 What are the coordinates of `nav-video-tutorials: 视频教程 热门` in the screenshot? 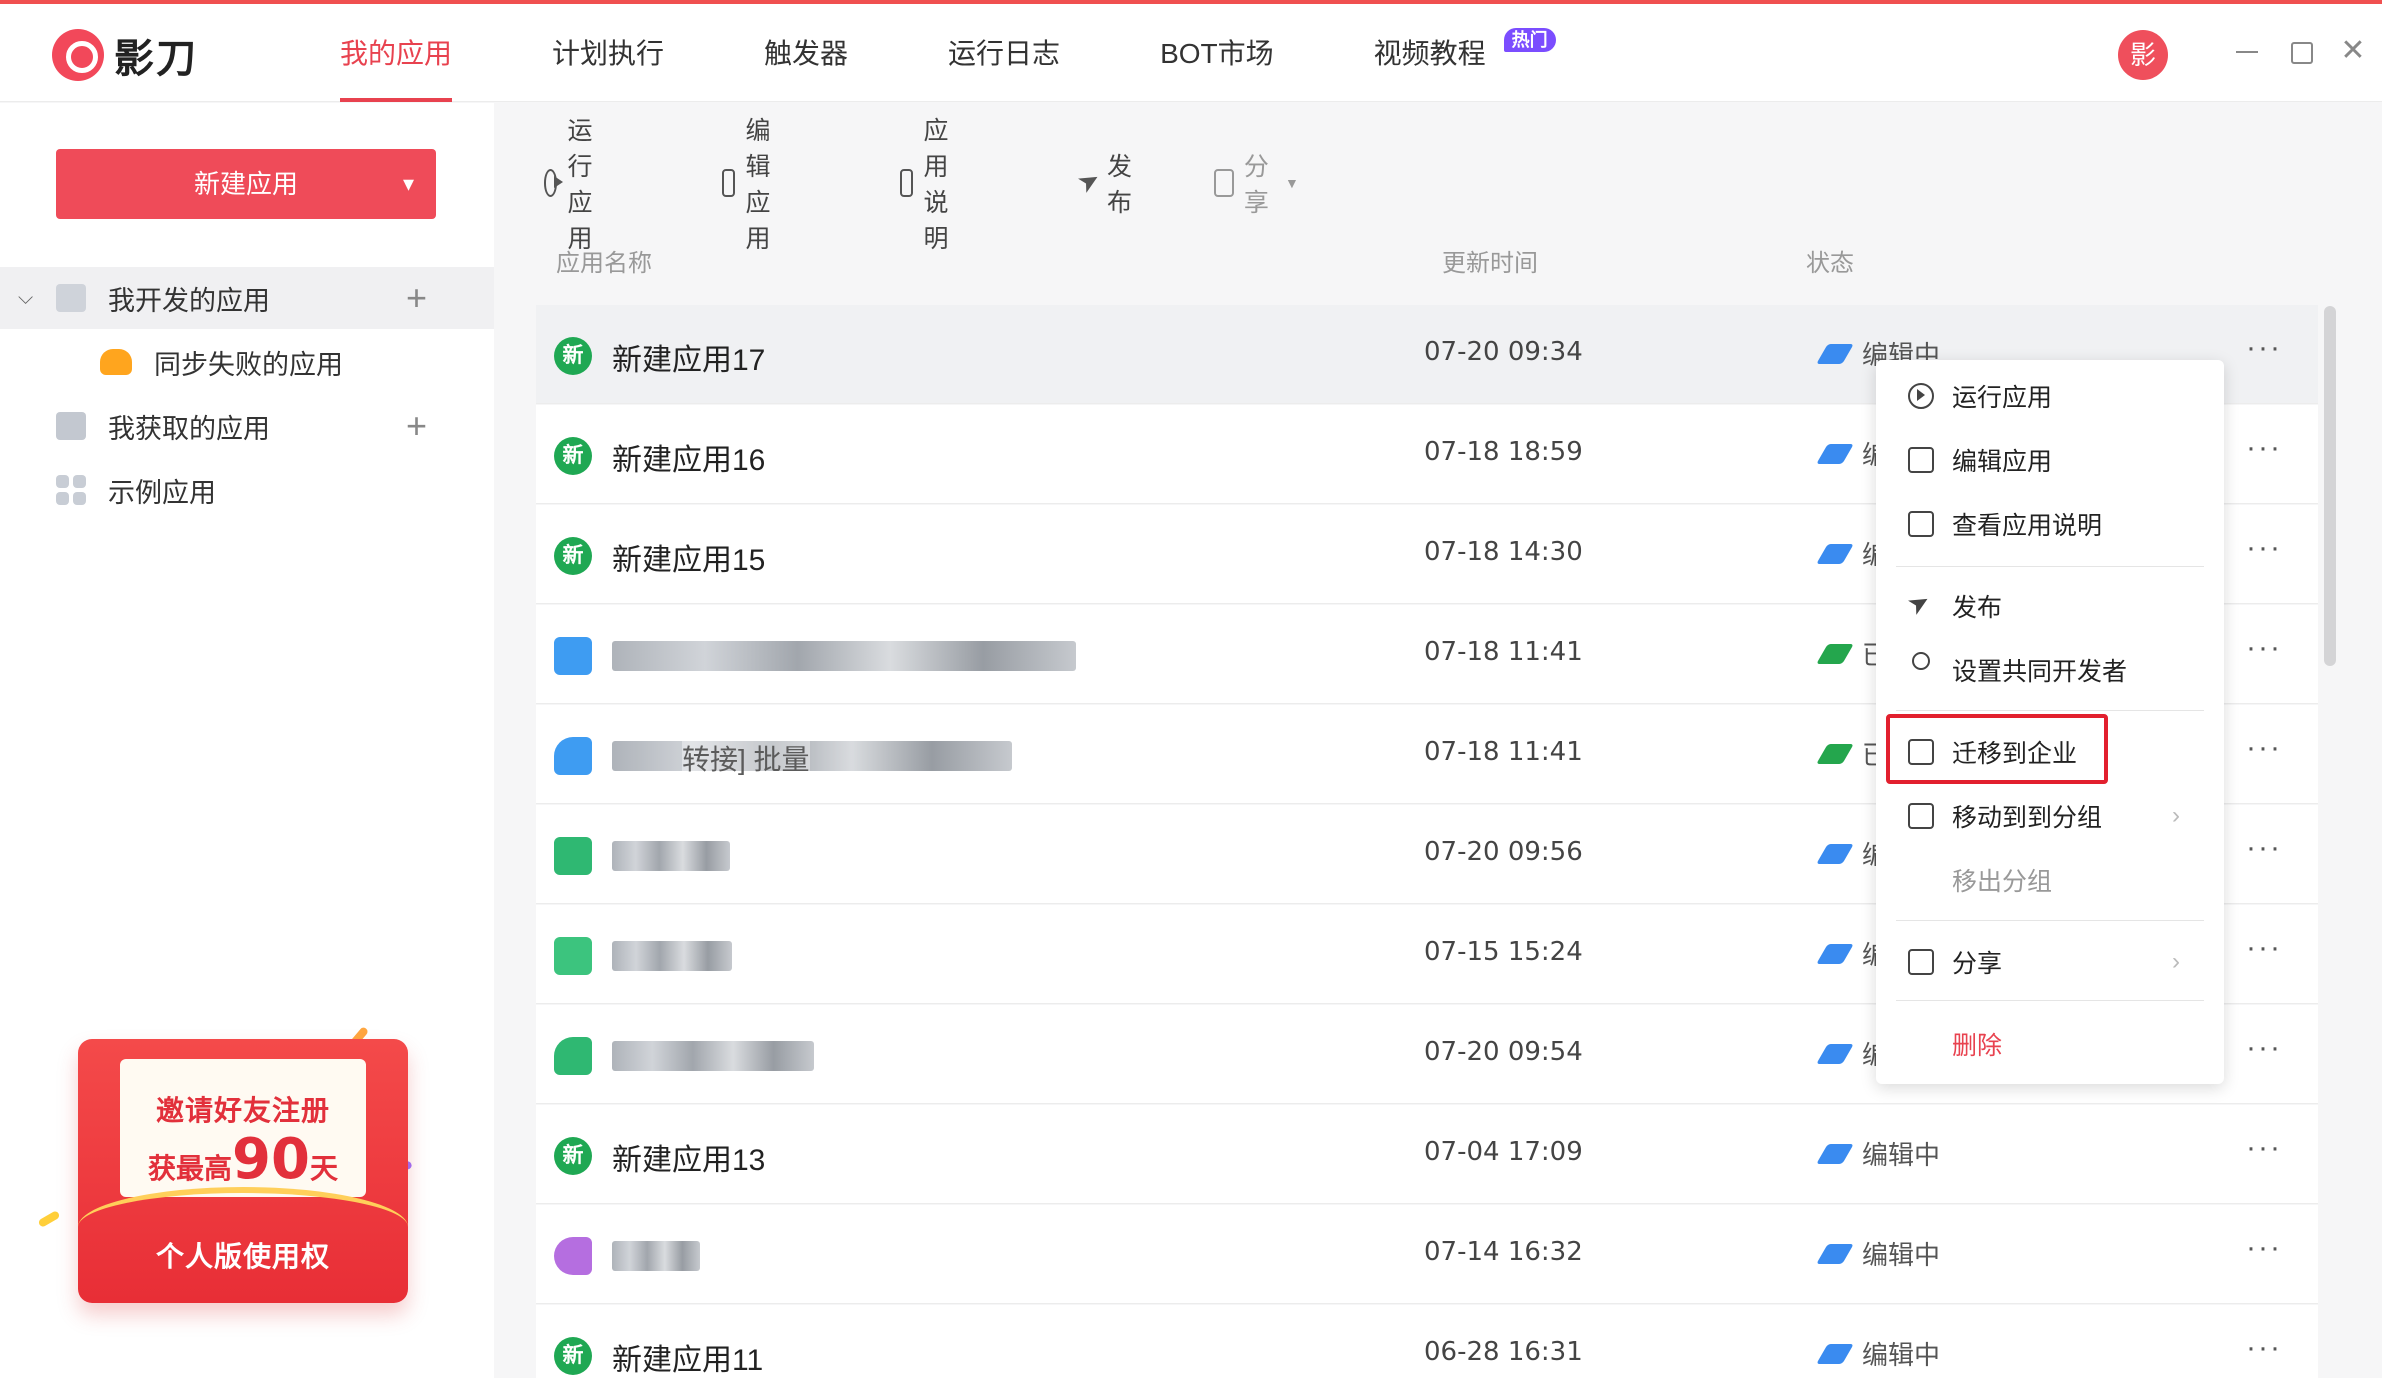 It's located at (1464, 53).